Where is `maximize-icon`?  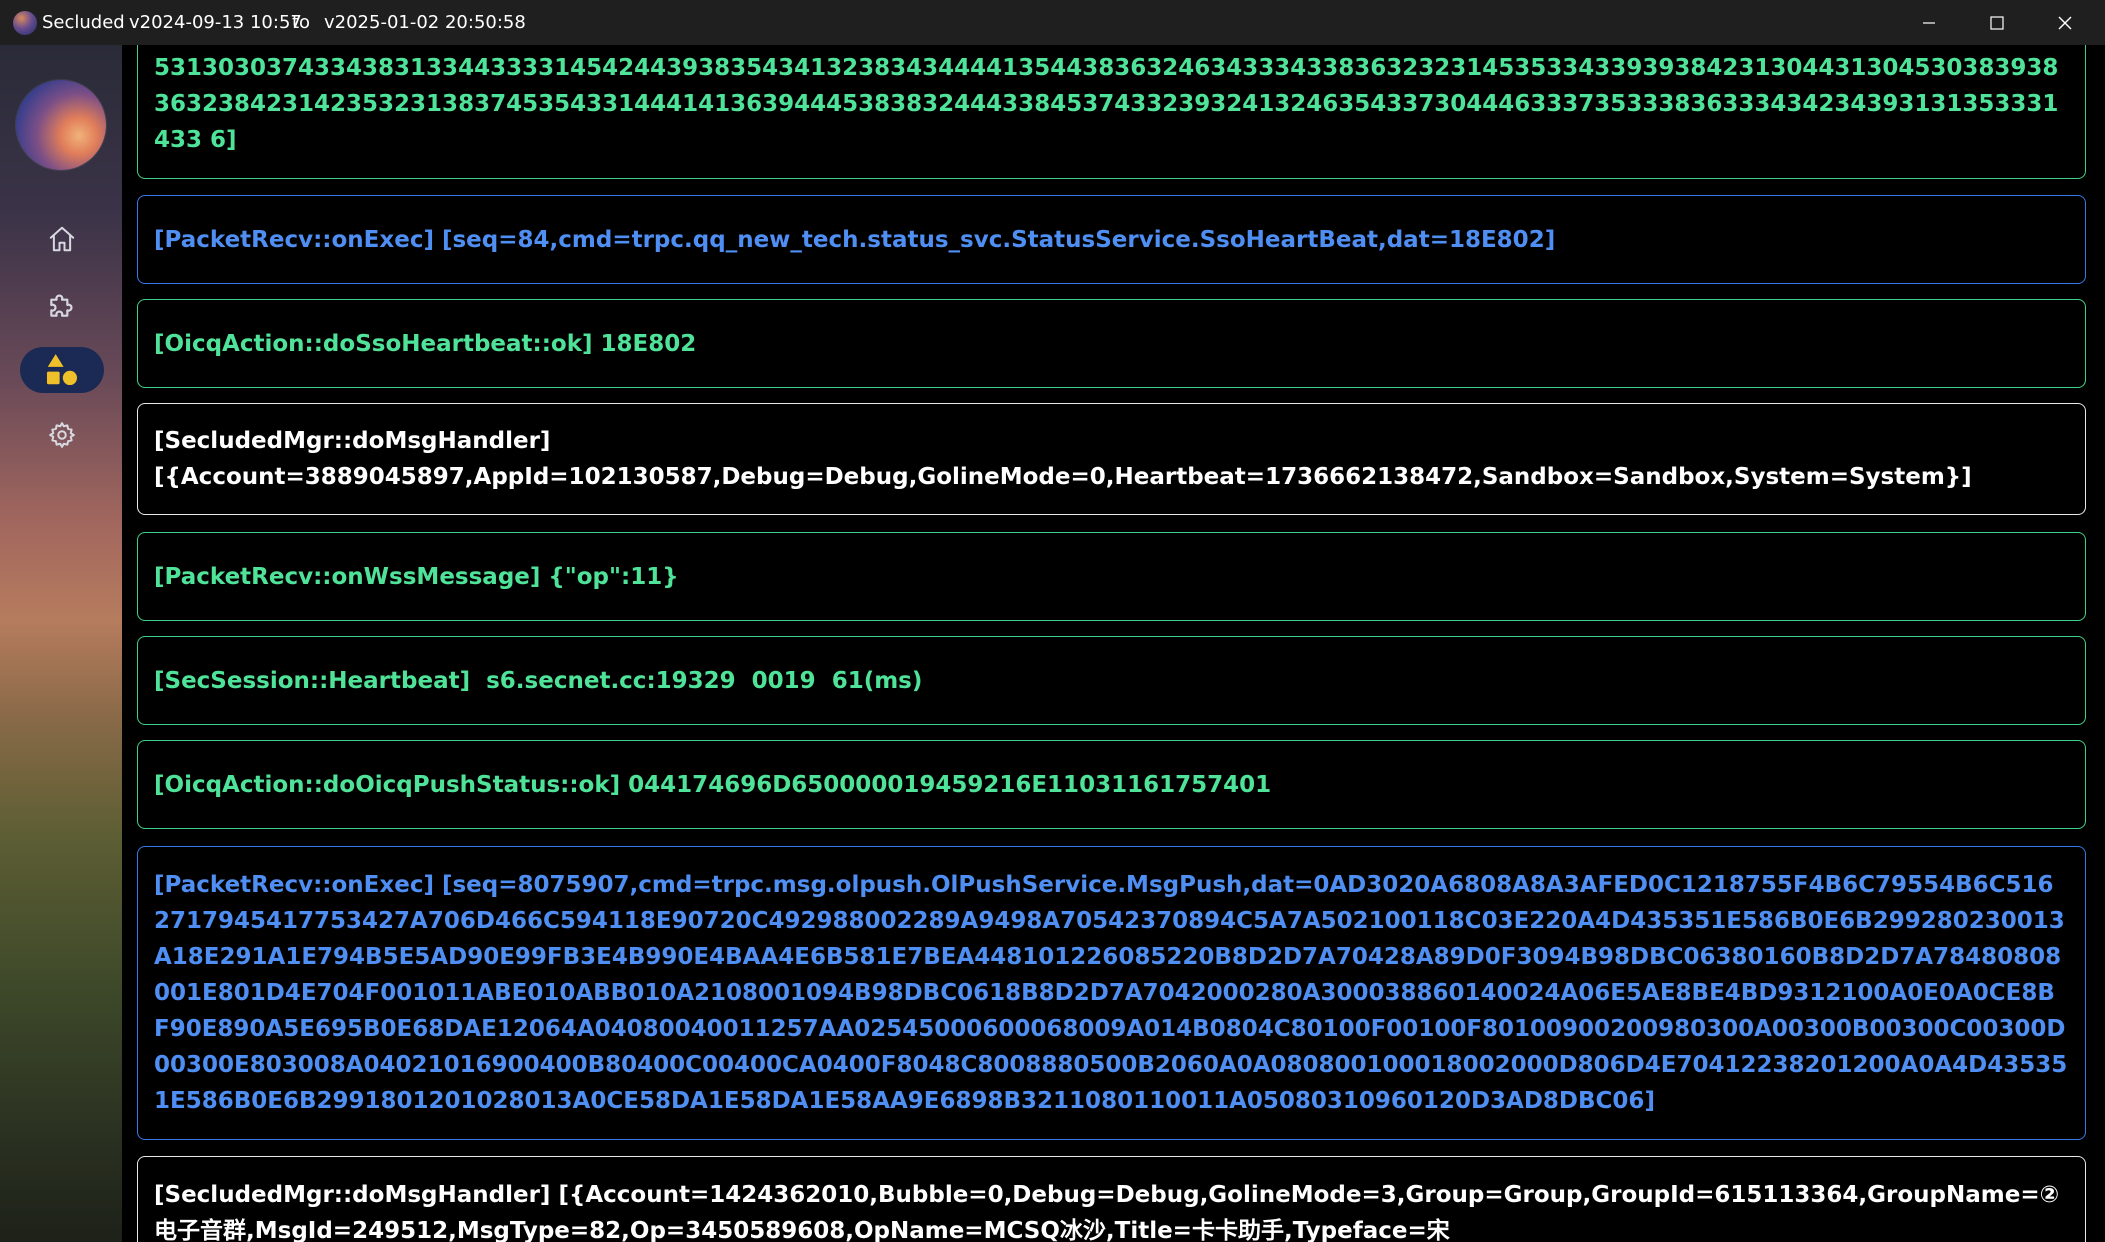 maximize-icon is located at coordinates (1997, 22).